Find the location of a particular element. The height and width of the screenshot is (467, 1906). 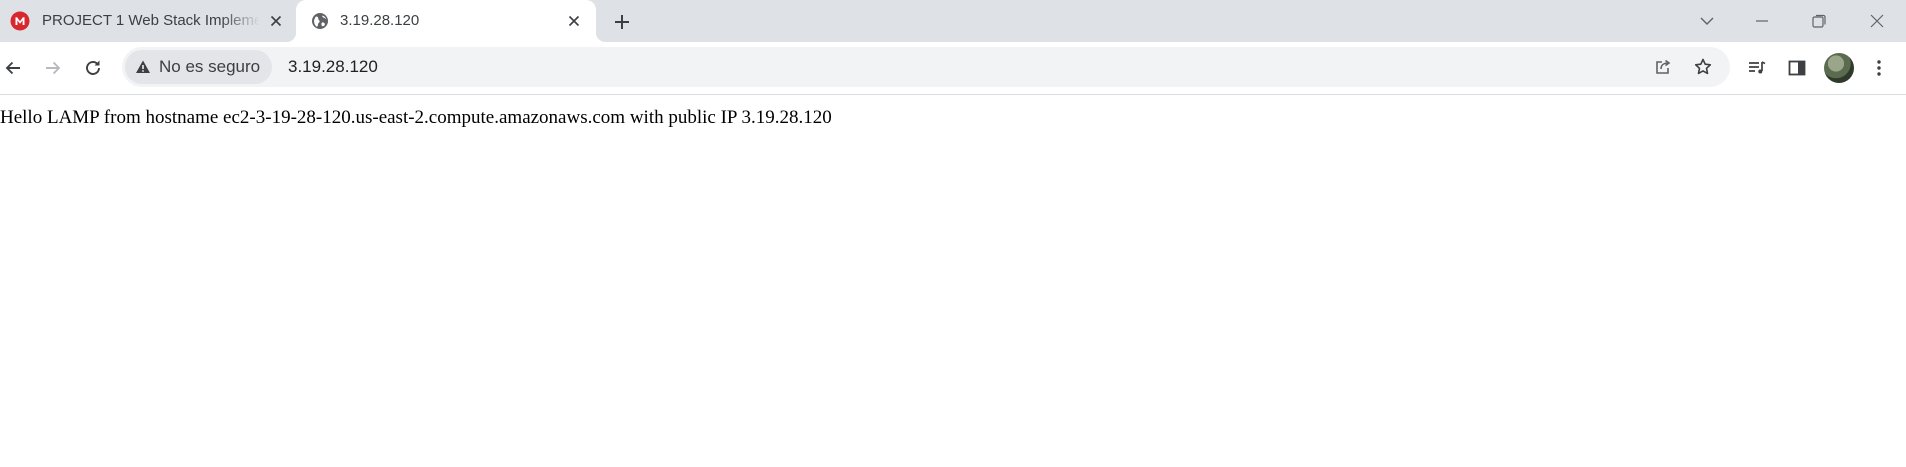

plus-icon is located at coordinates (622, 22).